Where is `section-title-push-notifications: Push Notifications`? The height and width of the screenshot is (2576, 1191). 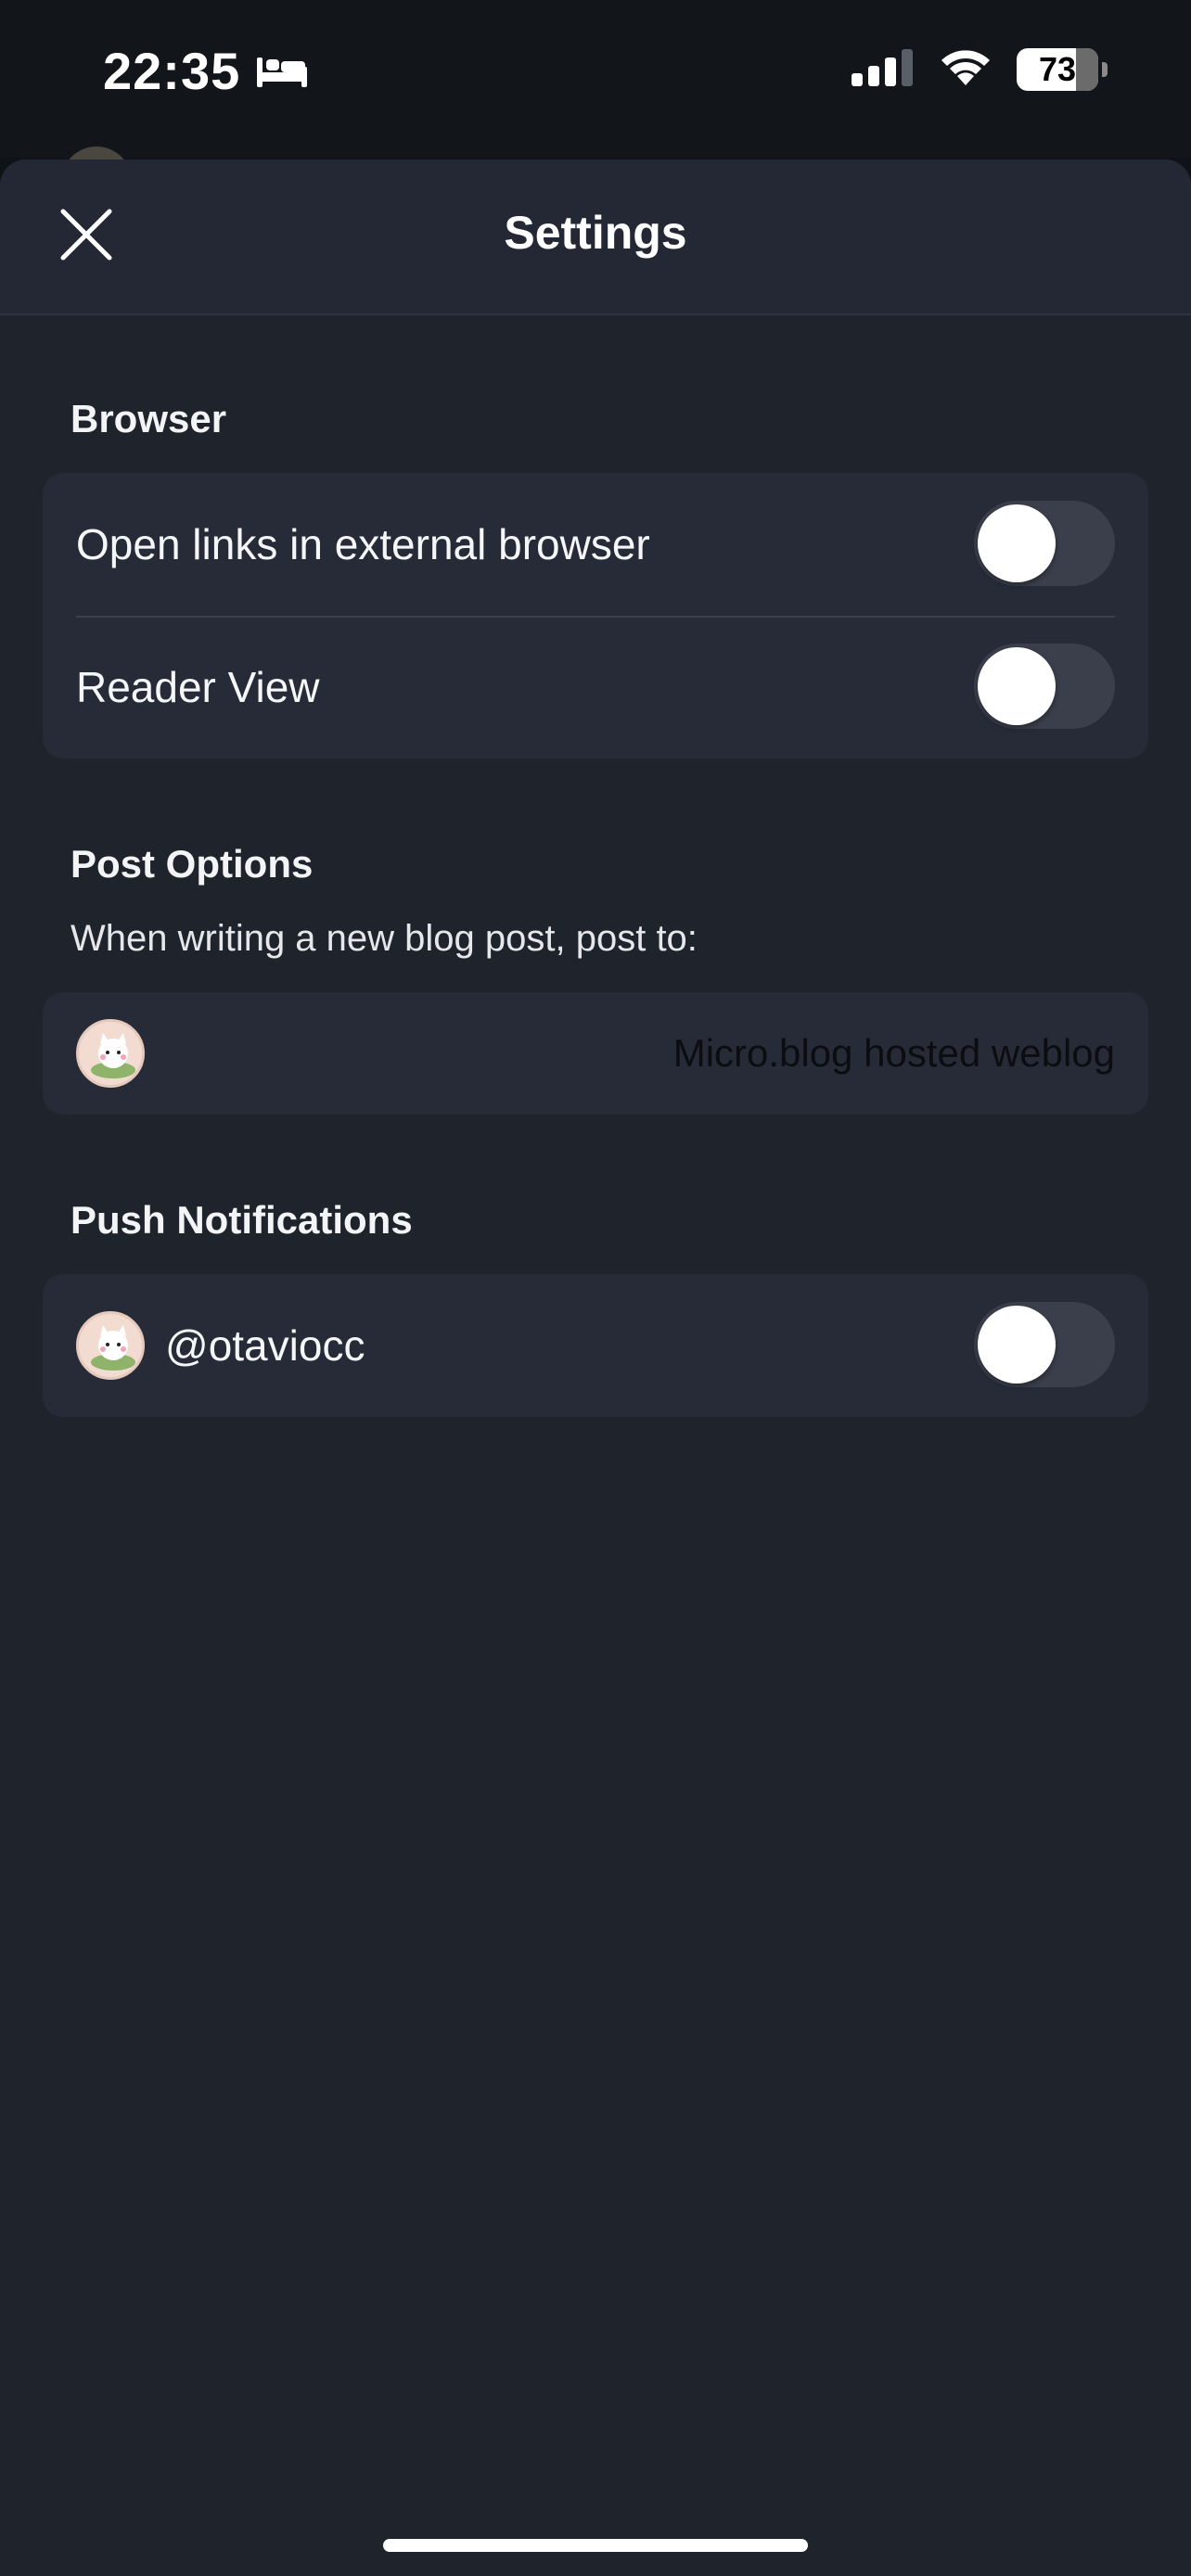
section-title-push-notifications: Push Notifications is located at coordinates (241, 1220).